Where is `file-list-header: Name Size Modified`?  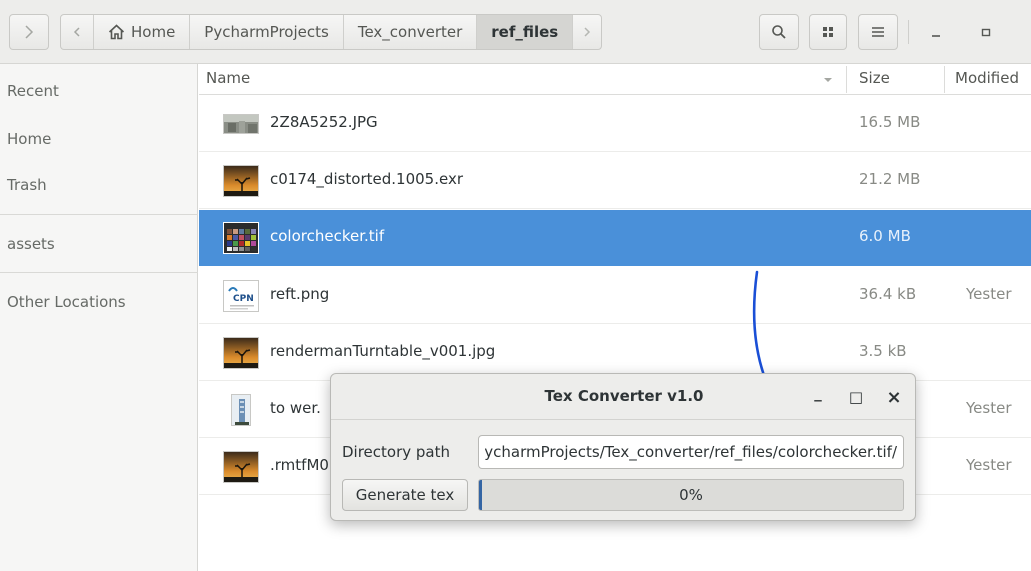 file-list-header: Name Size Modified is located at coordinates (615, 79).